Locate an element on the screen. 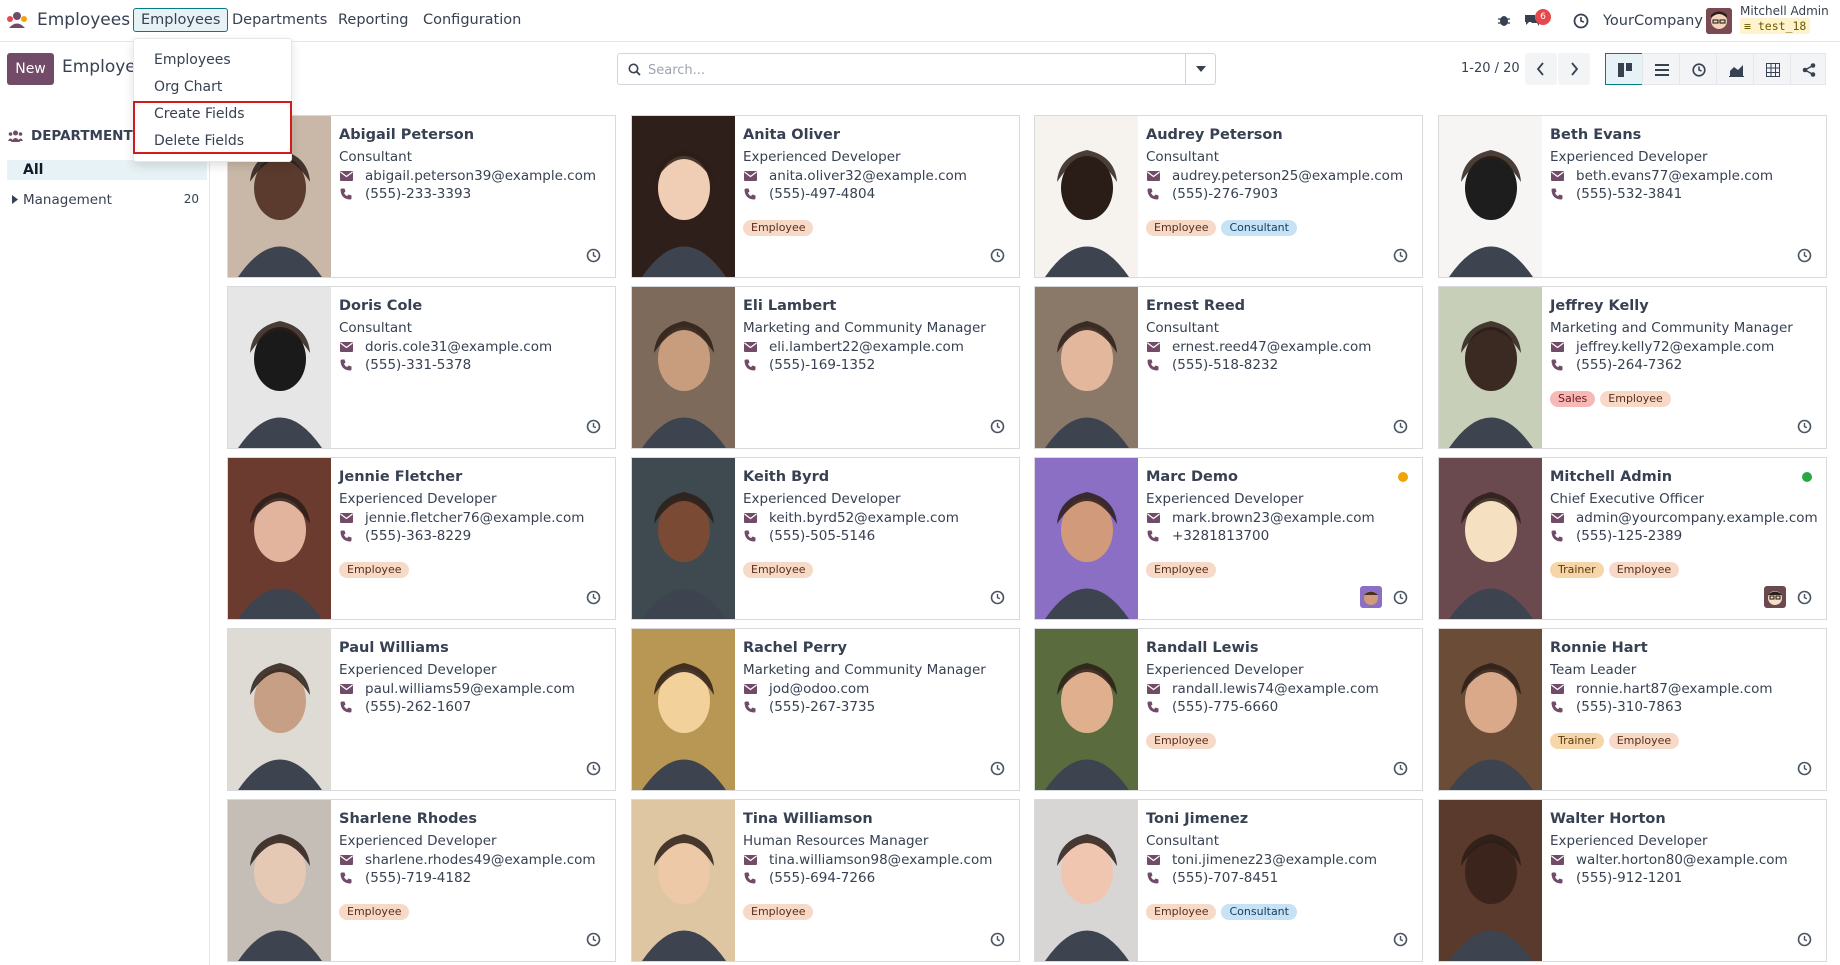  employee-name: Doris Cole is located at coordinates (380, 306).